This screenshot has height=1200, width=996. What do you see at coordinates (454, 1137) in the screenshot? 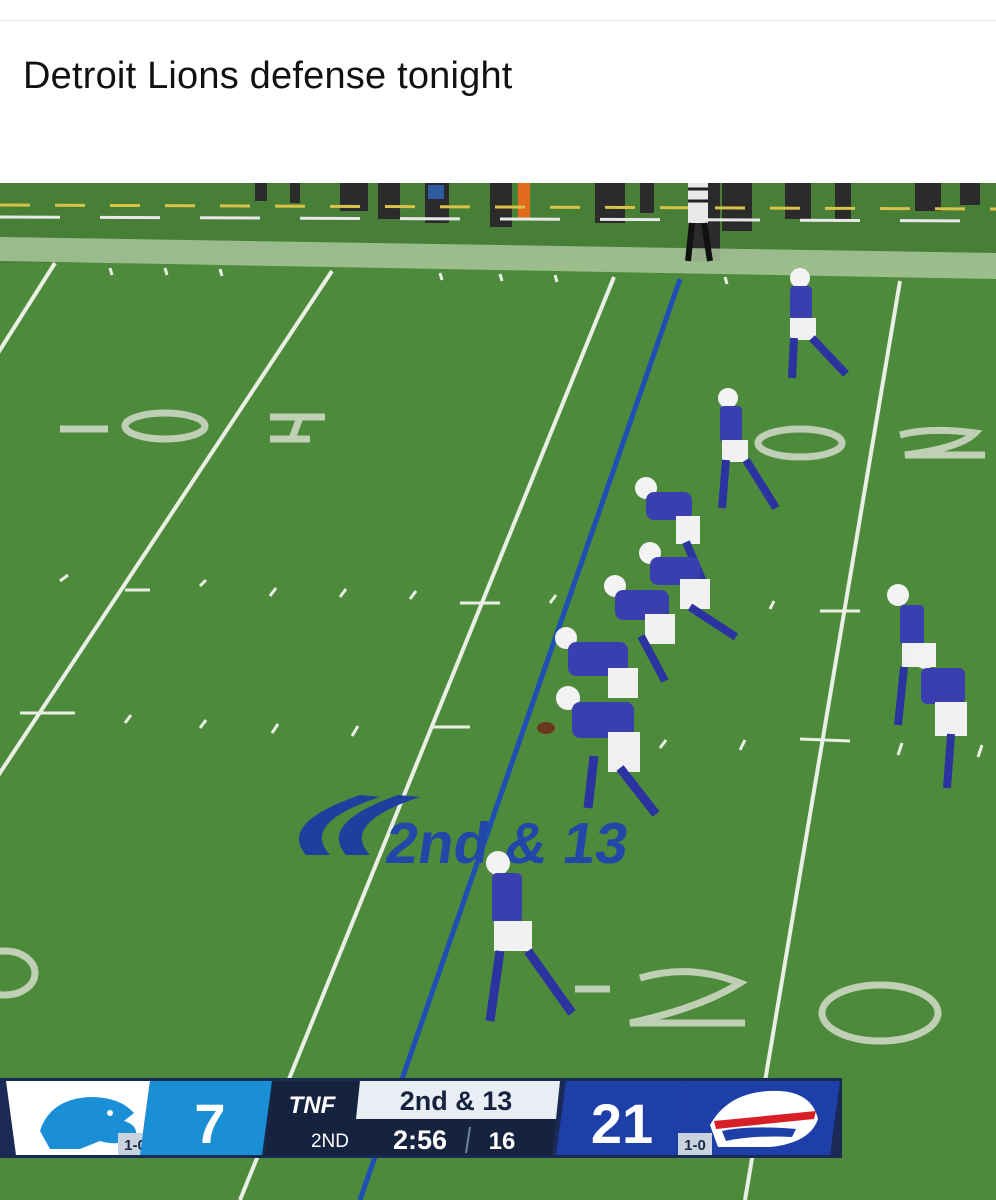
I see `clock-panel` at bounding box center [454, 1137].